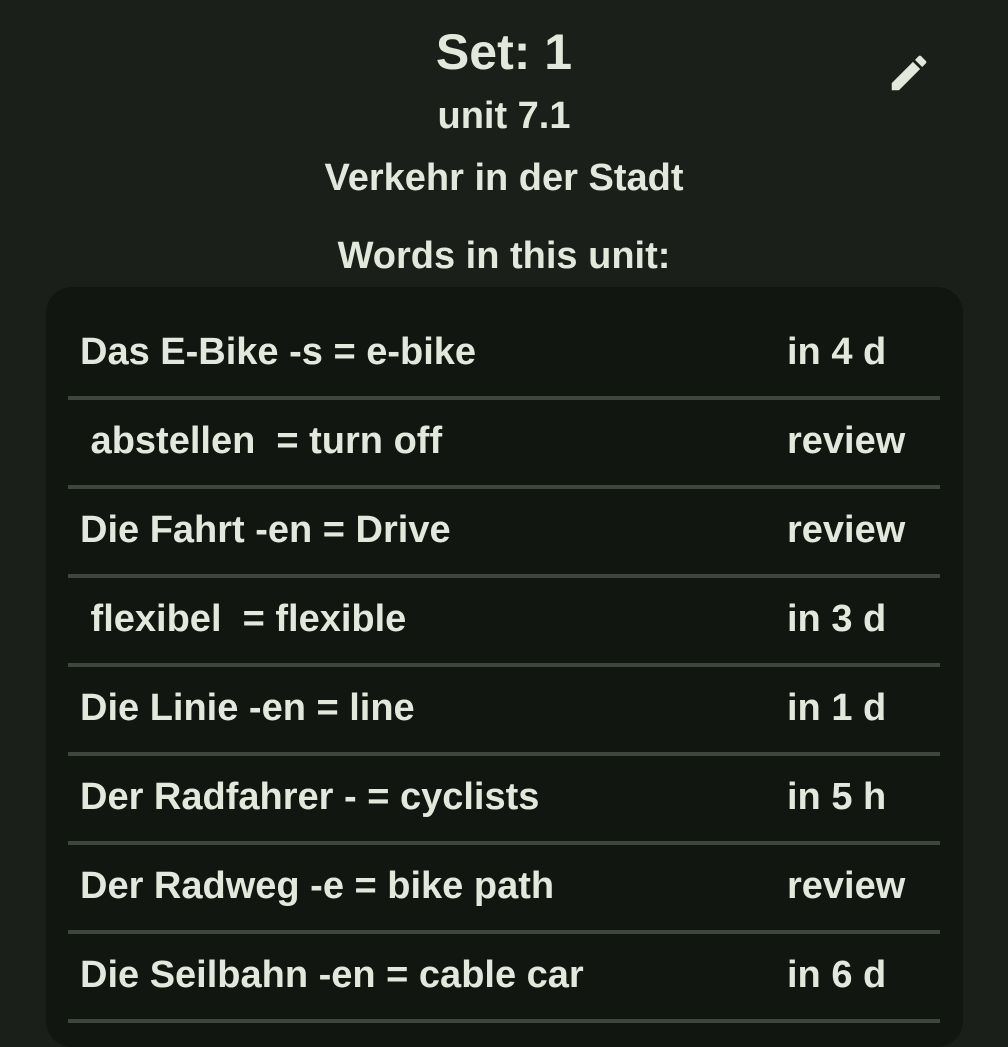 The width and height of the screenshot is (1008, 1047). I want to click on word-due-status: in 1 d, so click(837, 708).